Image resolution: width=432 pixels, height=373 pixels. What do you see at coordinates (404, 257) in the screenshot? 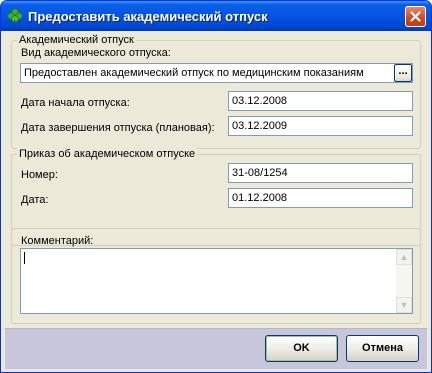
I see `scroll-up-icon: ▲` at bounding box center [404, 257].